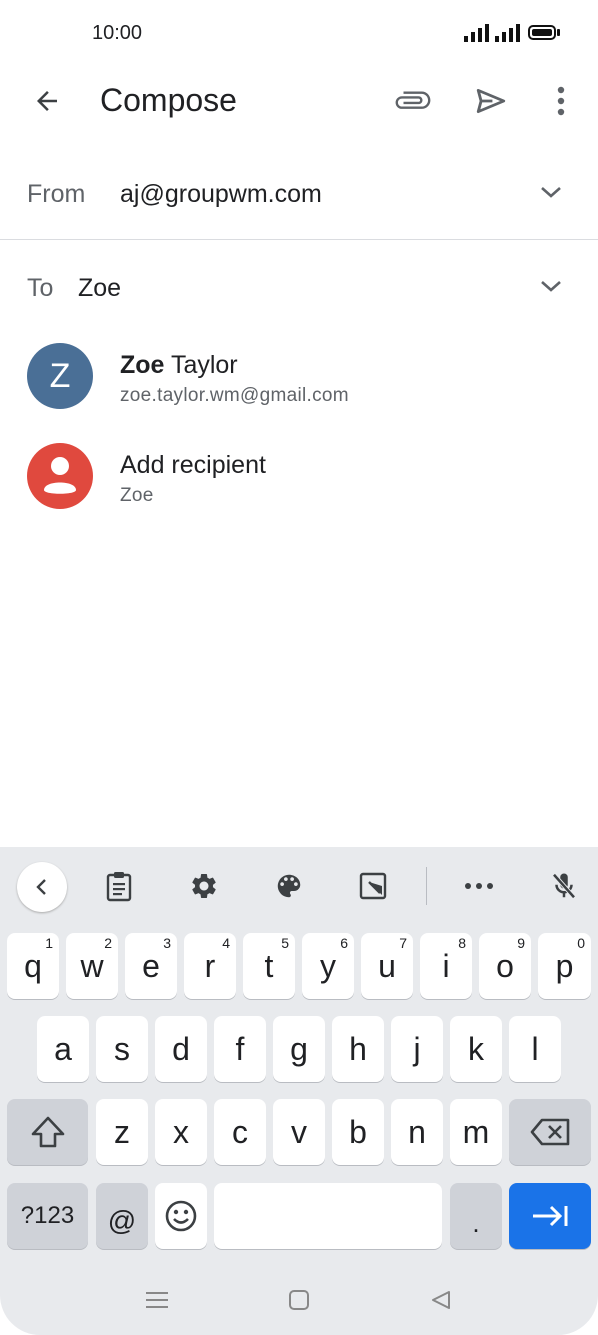 Image resolution: width=598 pixels, height=1335 pixels. What do you see at coordinates (561, 101) in the screenshot?
I see `more-options-button` at bounding box center [561, 101].